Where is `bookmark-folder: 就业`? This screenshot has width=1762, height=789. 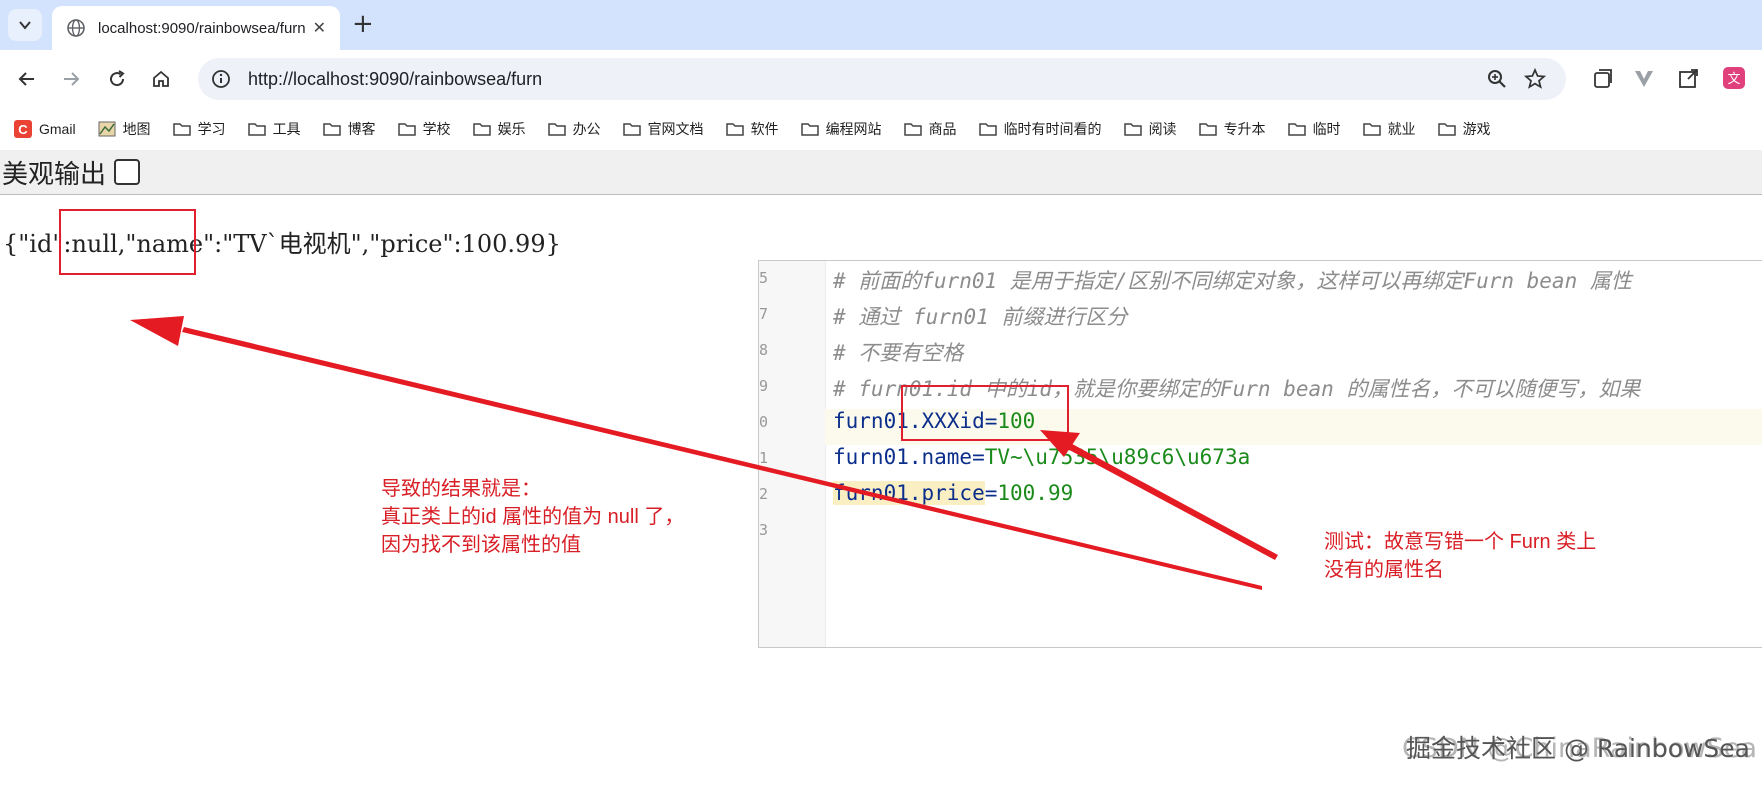
bookmark-folder: 就业 is located at coordinates (1389, 129).